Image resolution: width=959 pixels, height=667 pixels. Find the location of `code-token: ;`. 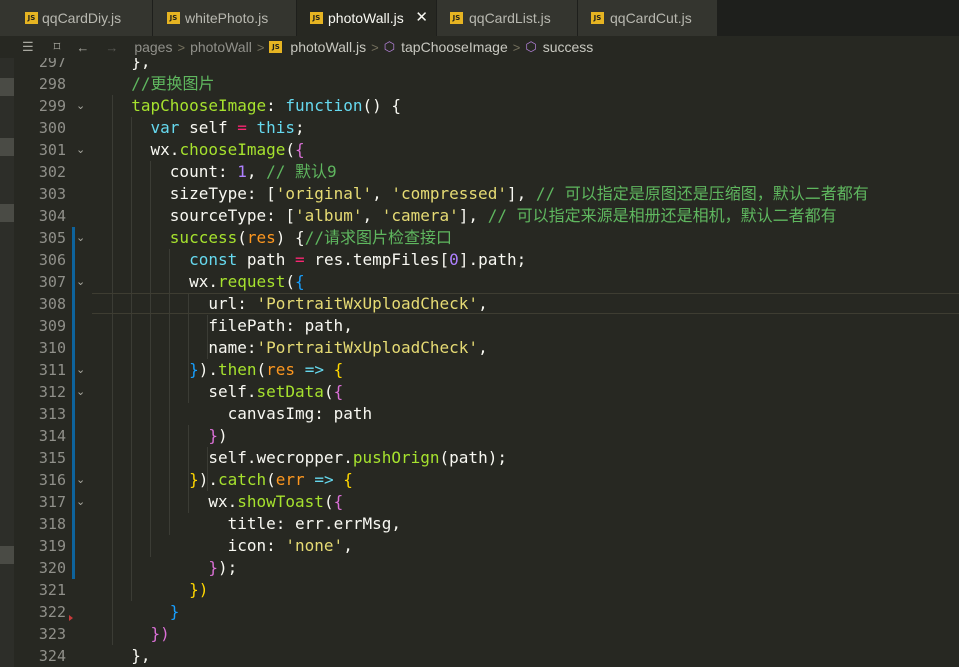

code-token: ; is located at coordinates (300, 127).